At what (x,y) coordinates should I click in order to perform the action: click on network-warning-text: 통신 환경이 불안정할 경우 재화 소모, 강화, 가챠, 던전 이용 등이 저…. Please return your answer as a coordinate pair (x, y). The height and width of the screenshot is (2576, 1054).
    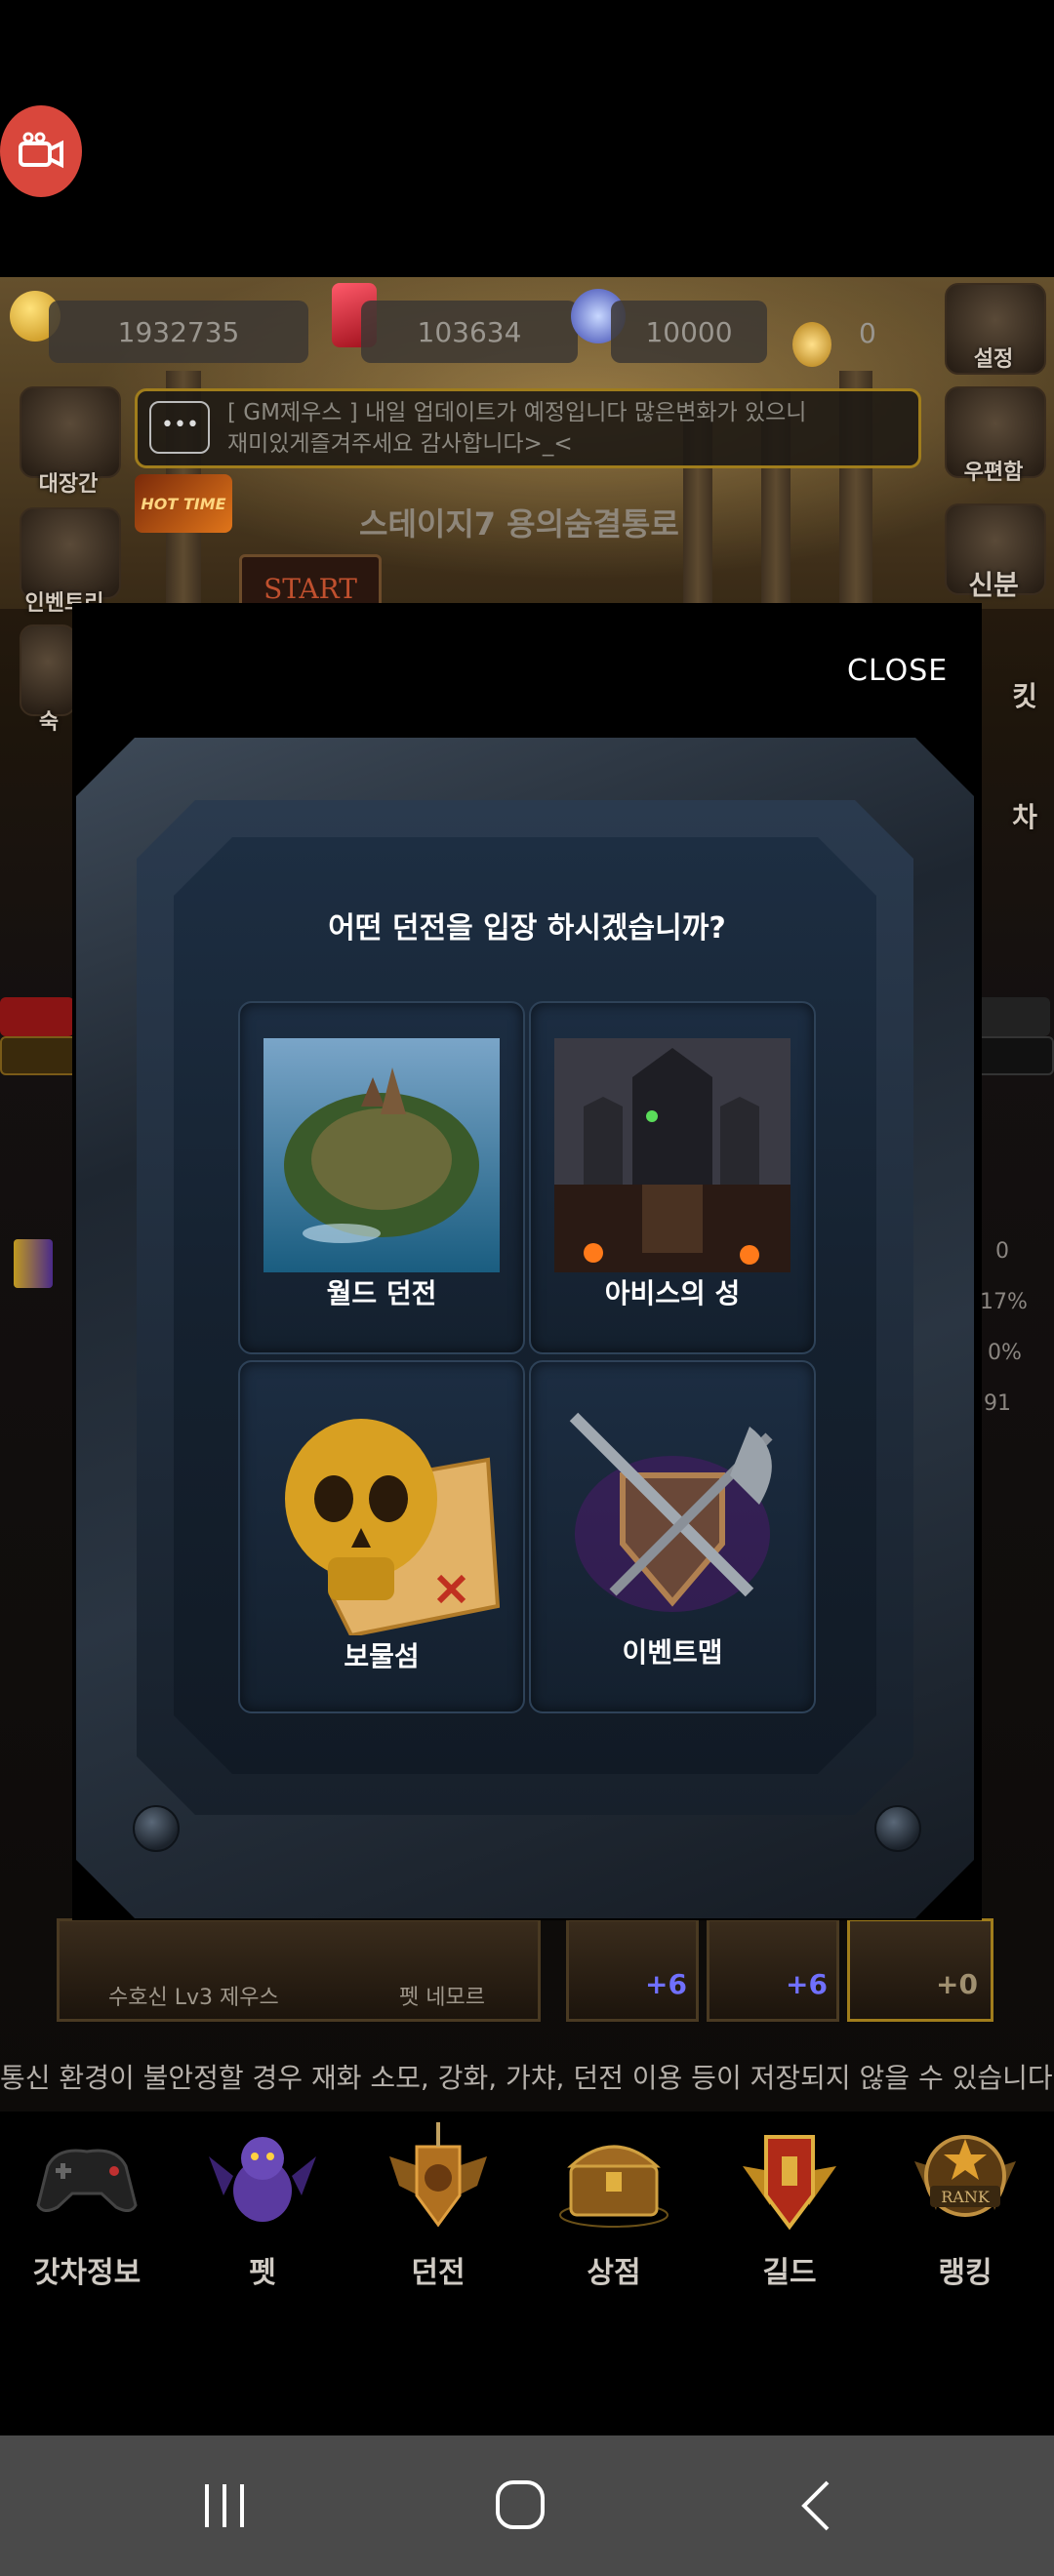
    Looking at the image, I should click on (527, 2078).